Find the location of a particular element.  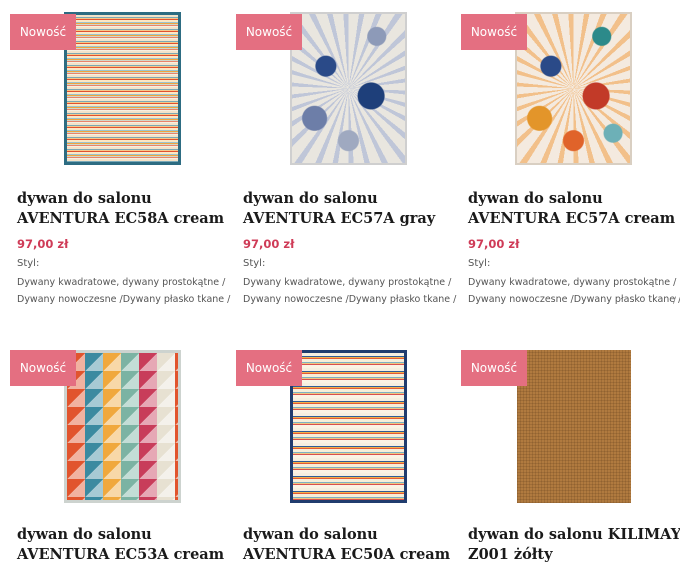

product-title: dywan do salonu AVENTURA EC57A cream is located at coordinates (574, 209).